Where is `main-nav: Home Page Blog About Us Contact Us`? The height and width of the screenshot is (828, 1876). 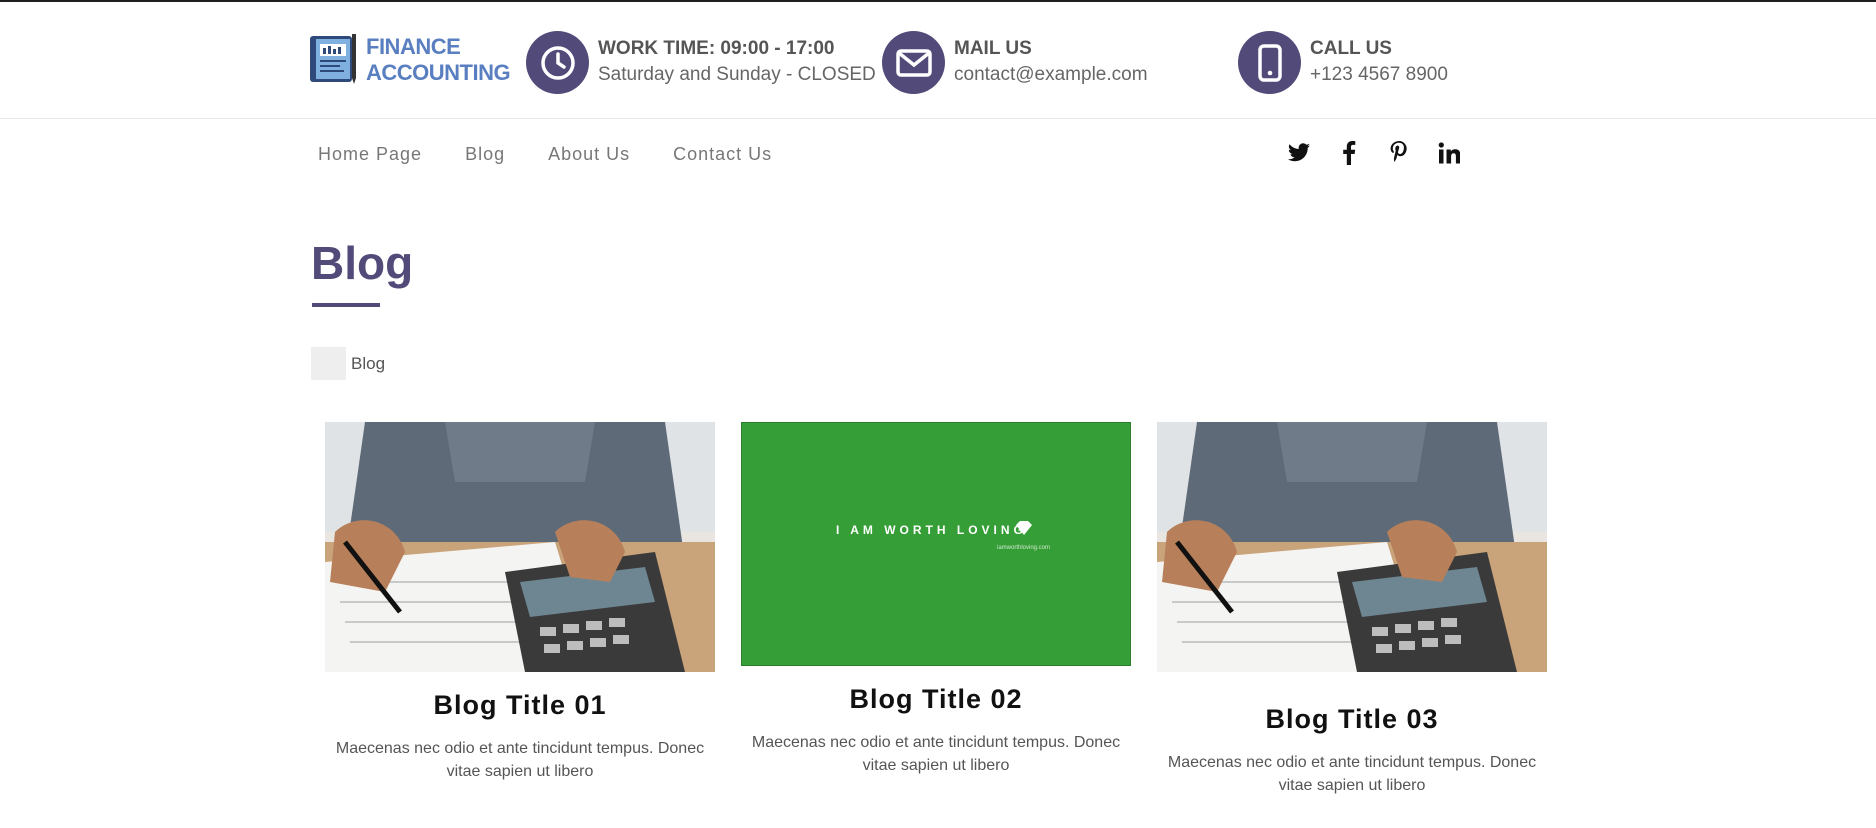
main-nav: Home Page Blog About Us Contact Us is located at coordinates (566, 154).